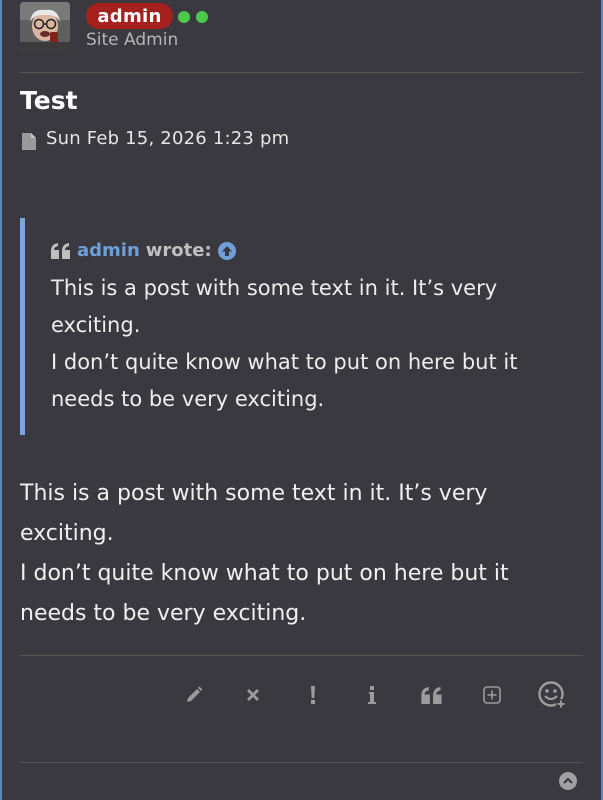 The height and width of the screenshot is (800, 603). What do you see at coordinates (226, 250) in the screenshot?
I see `arrow-up-circle-icon` at bounding box center [226, 250].